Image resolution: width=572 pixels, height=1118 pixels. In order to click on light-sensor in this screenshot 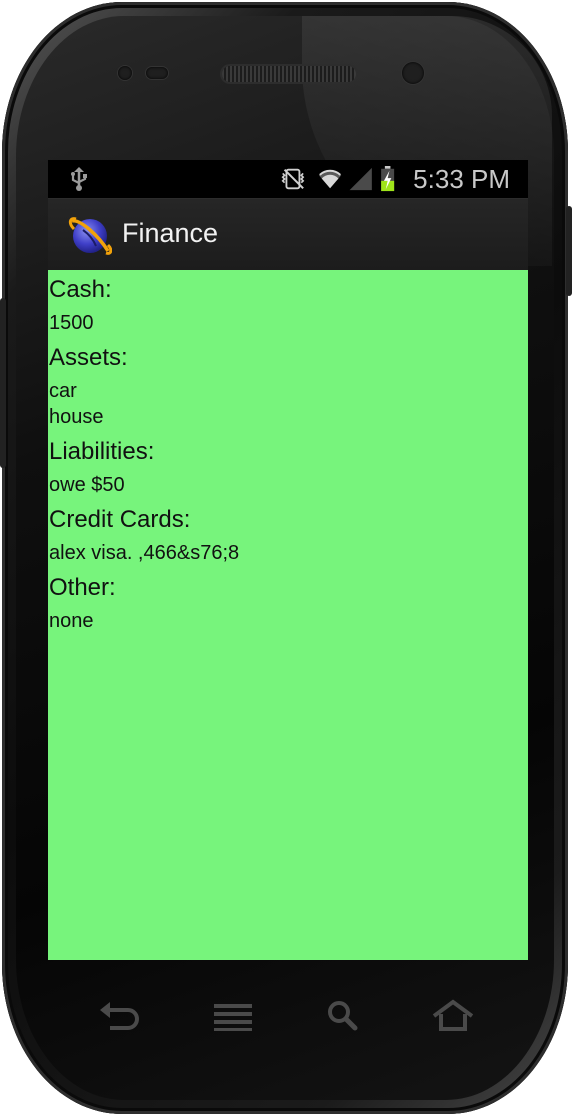, I will do `click(157, 73)`.